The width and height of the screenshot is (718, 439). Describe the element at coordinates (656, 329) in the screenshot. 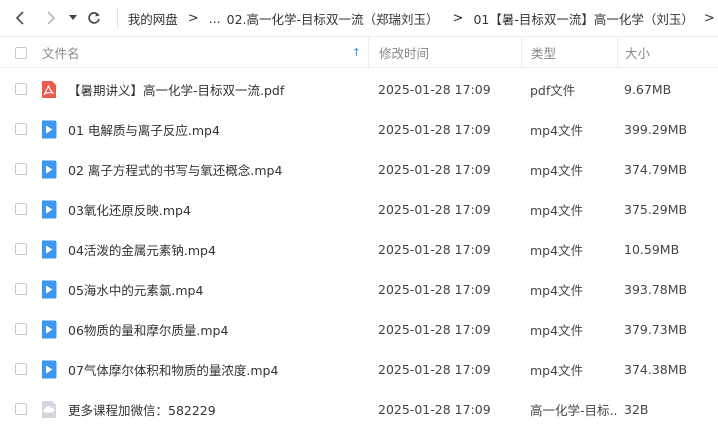

I see `file-size: 379.73MB` at that location.